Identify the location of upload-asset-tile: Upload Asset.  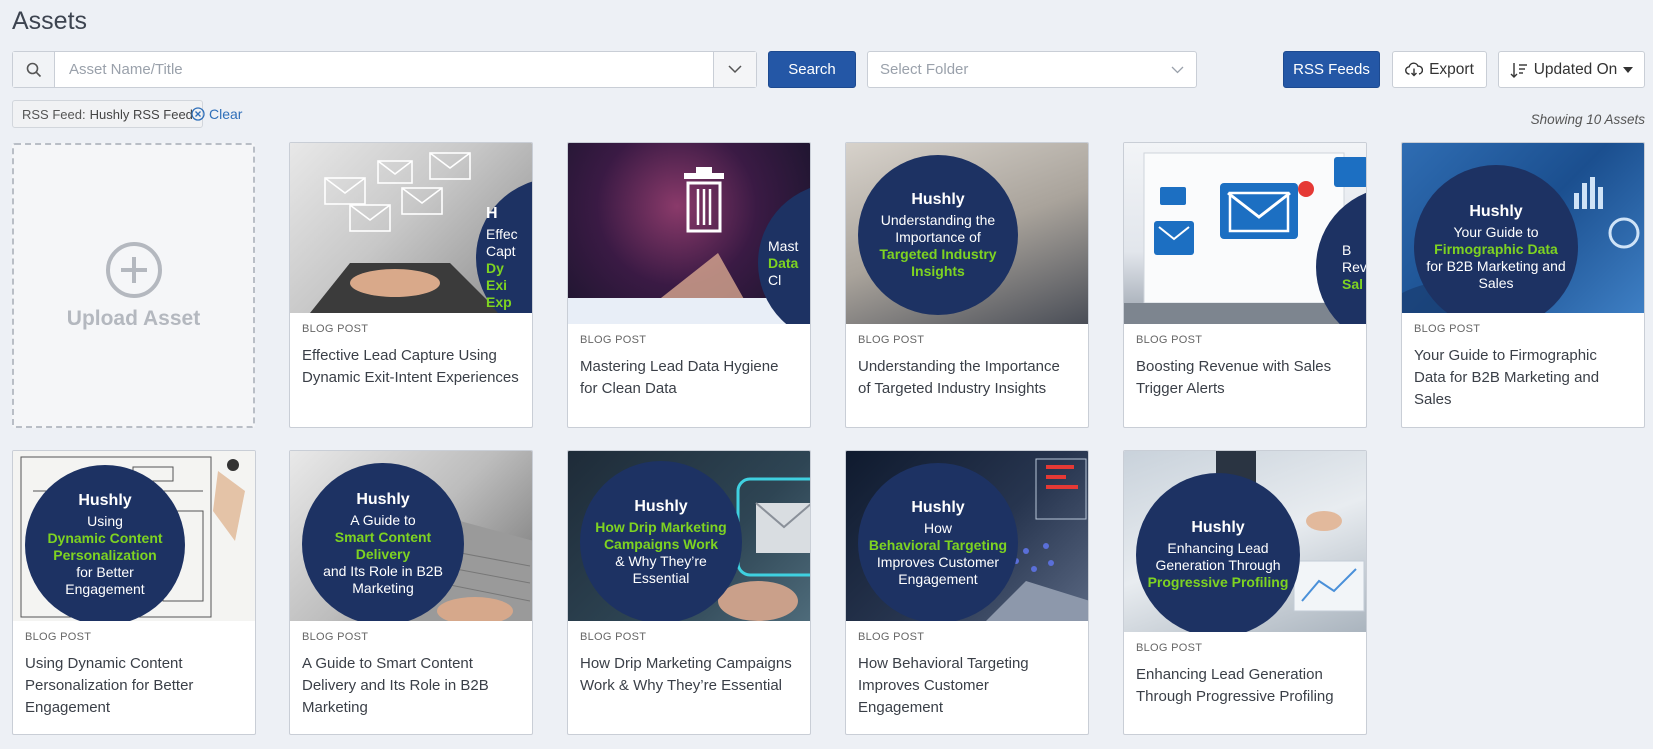
(133, 285).